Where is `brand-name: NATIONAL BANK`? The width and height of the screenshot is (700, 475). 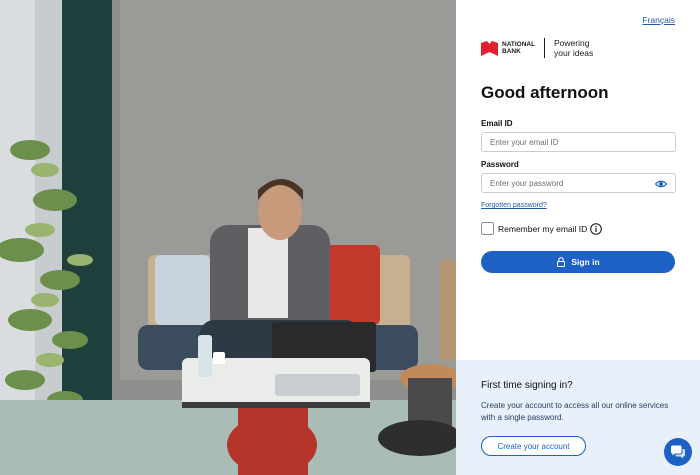 brand-name: NATIONAL BANK is located at coordinates (518, 48).